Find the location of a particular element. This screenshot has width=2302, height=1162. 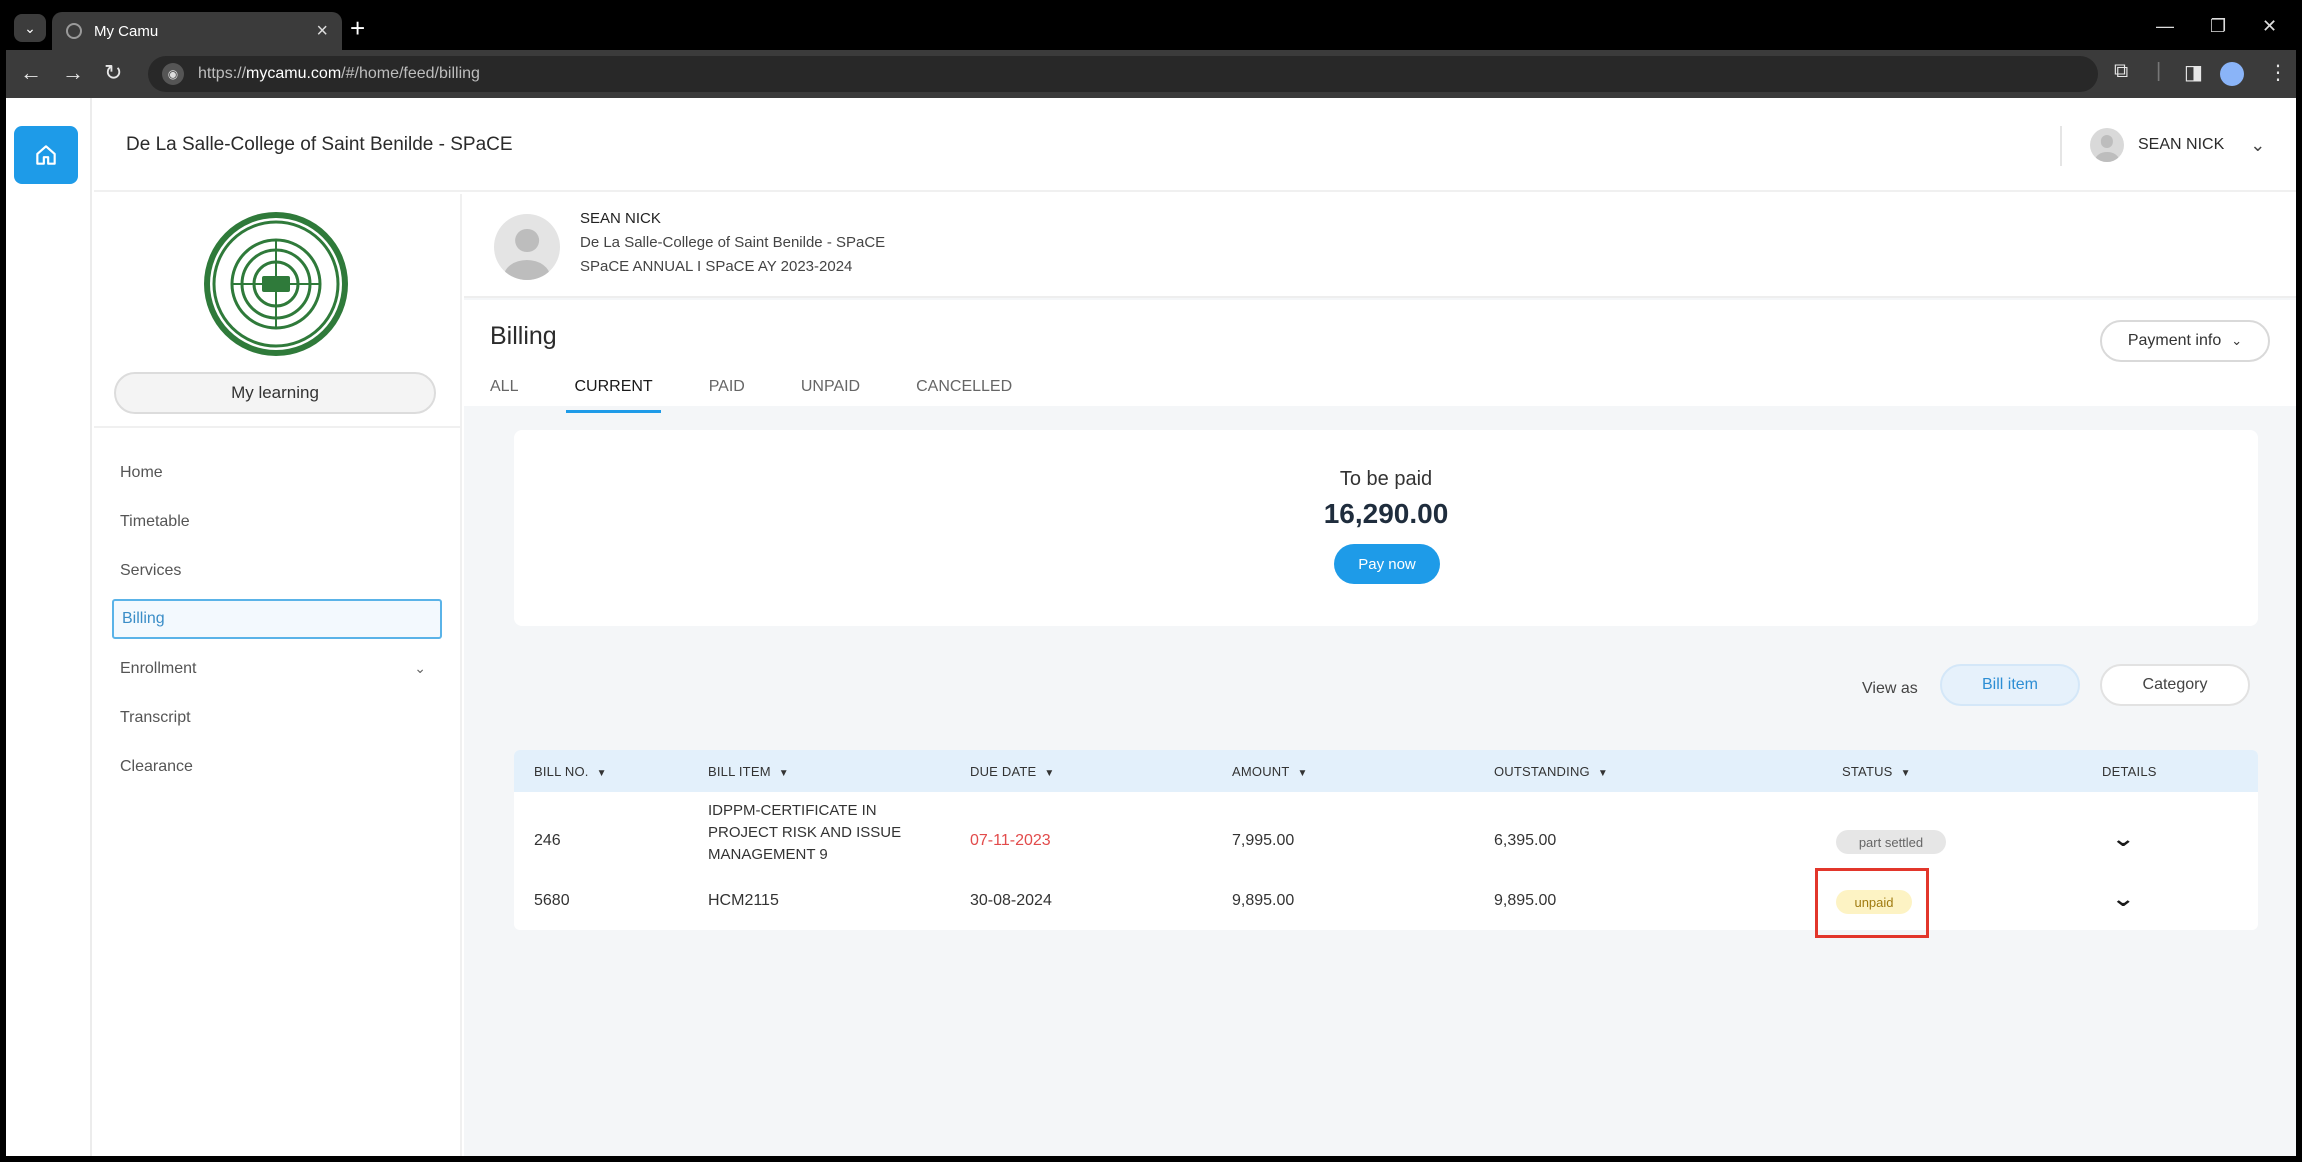

sidebar-item-enrollment: Enrollment ⌄ is located at coordinates (277, 668).